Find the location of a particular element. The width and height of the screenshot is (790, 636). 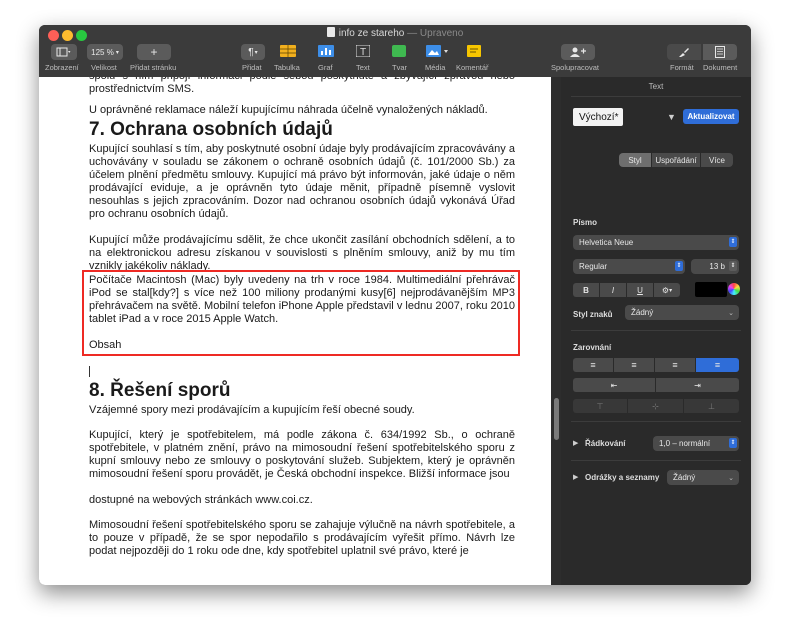

valign-bottom-button: ⊥ is located at coordinates (711, 406).